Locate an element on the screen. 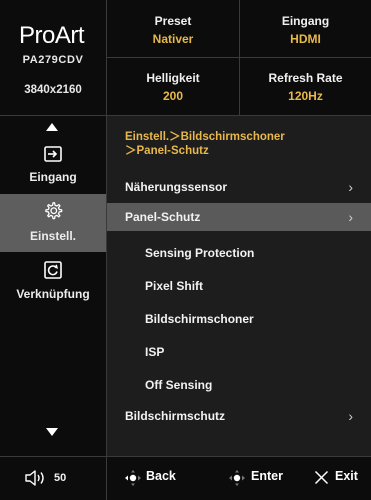  header-divider is located at coordinates (239, 57).